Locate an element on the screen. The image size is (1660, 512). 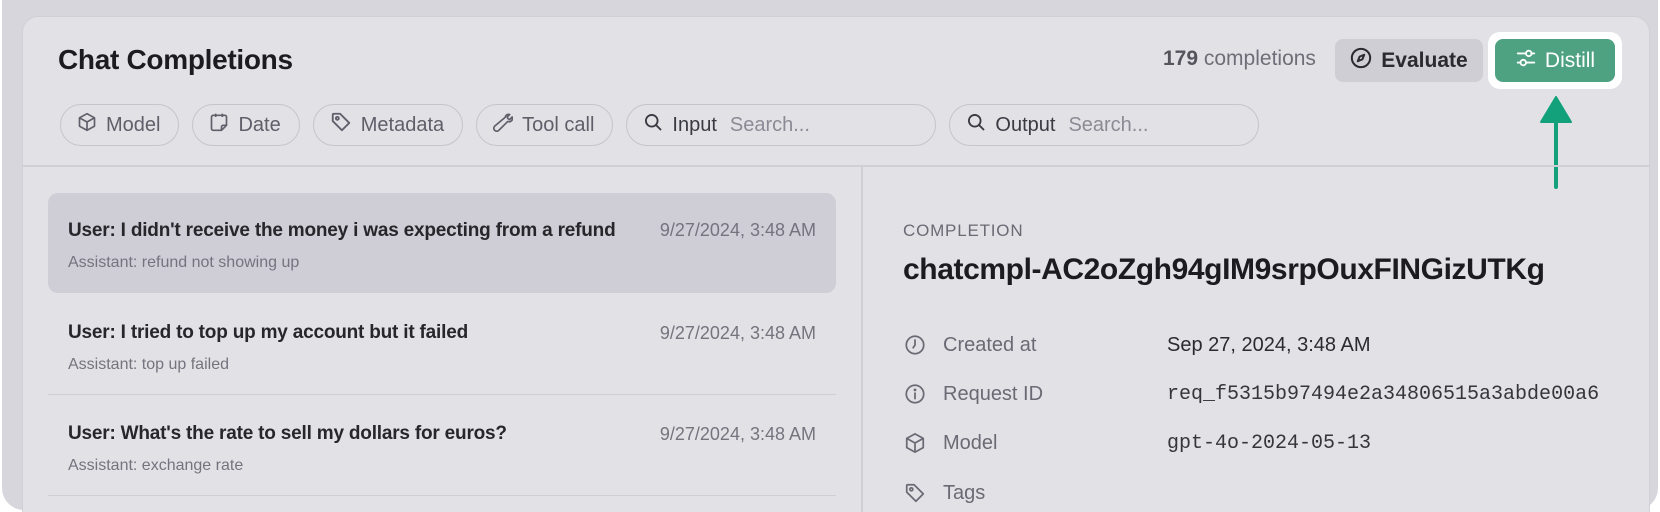
clock-icon is located at coordinates (915, 345).